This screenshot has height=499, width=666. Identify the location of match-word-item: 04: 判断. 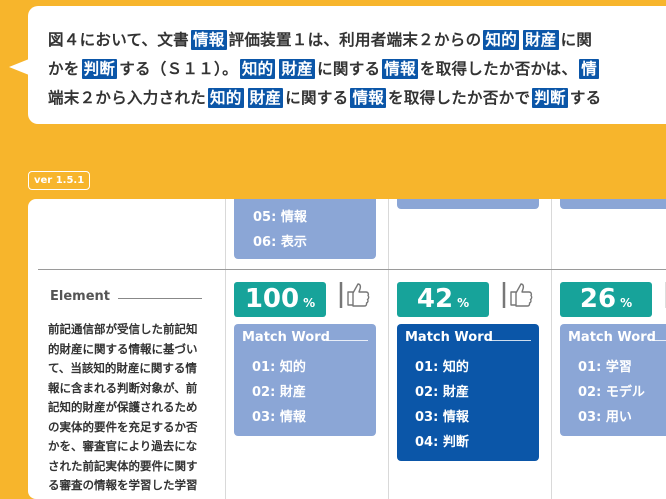
(442, 442).